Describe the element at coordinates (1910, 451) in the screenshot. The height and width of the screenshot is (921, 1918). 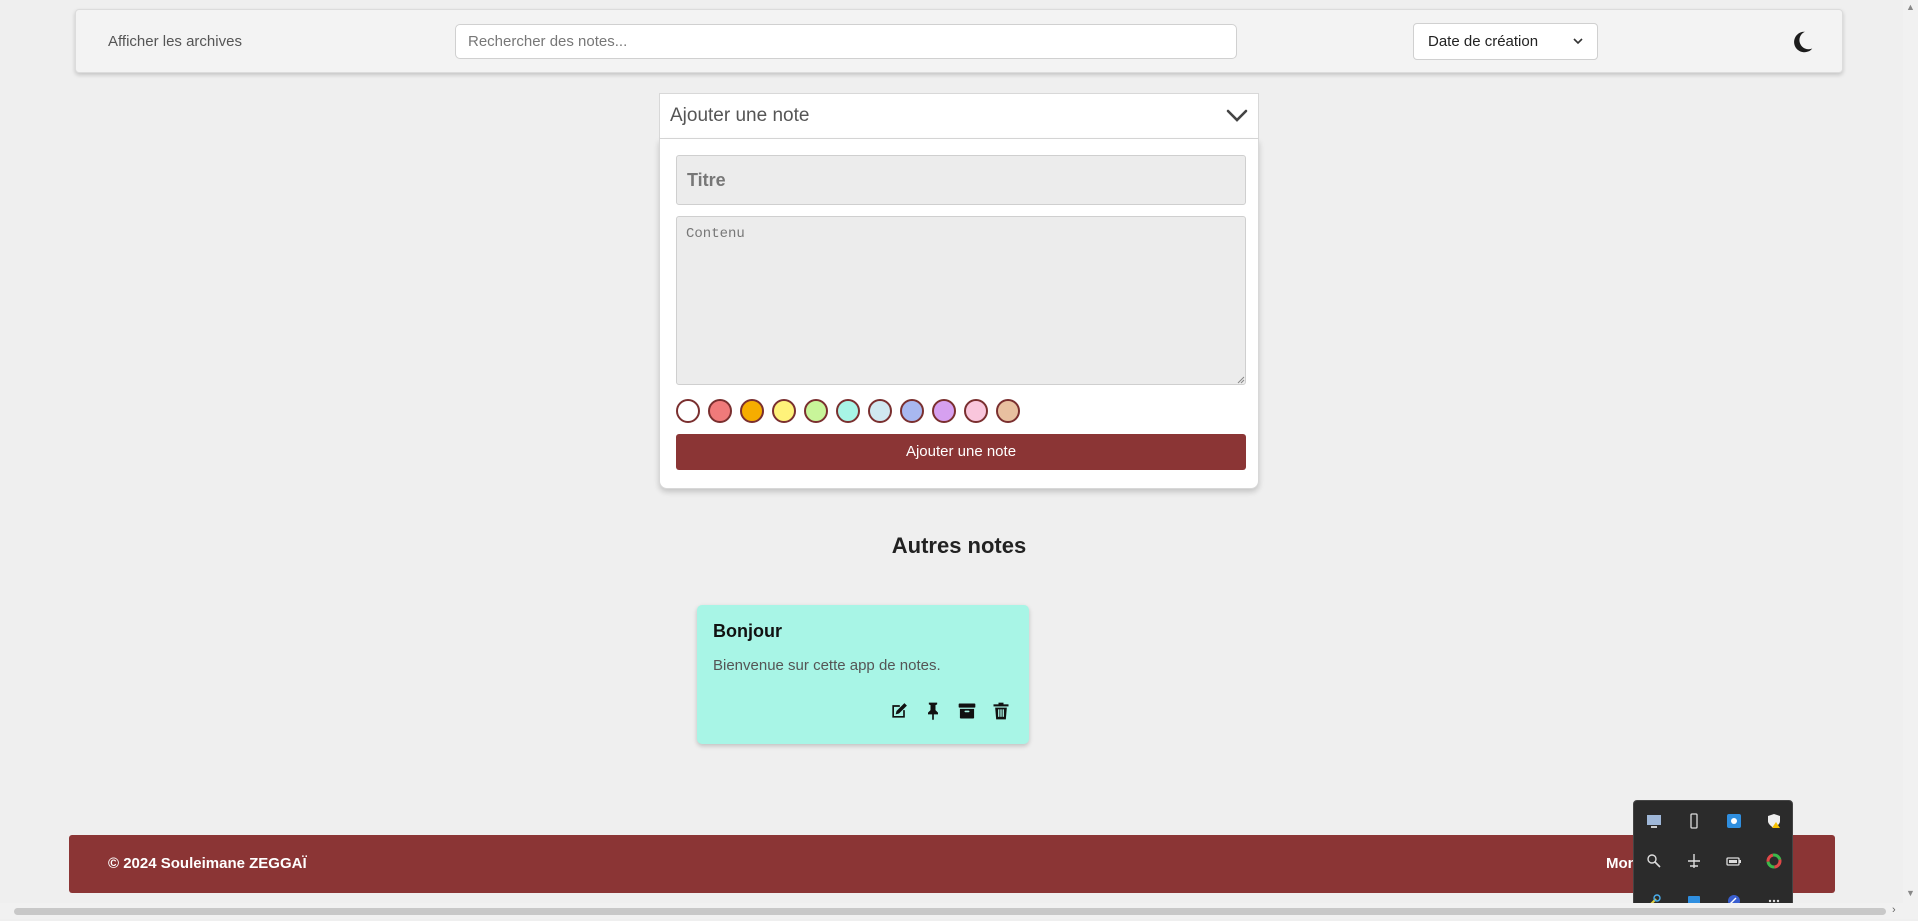
I see `vertical-scrollbar: ▲ ▼` at that location.